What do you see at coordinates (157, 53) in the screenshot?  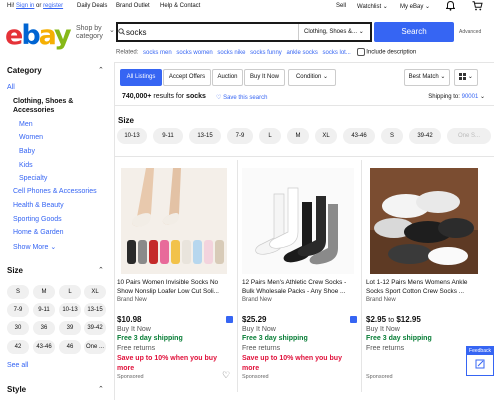 I see `related-link: socks men` at bounding box center [157, 53].